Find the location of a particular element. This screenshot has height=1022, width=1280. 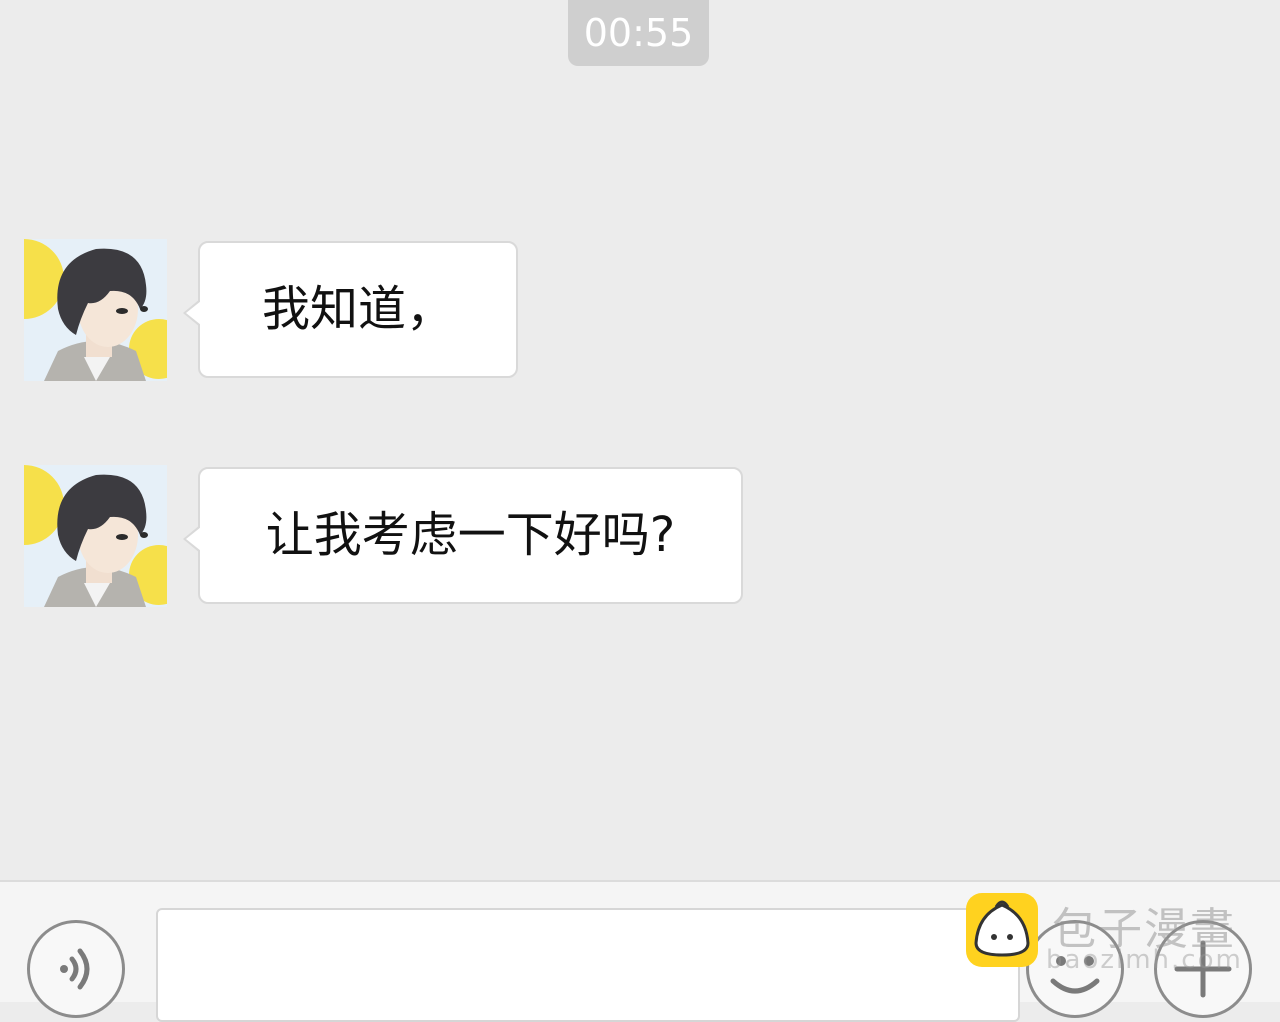

chat-timestamp: 00:55 is located at coordinates (638, 33).